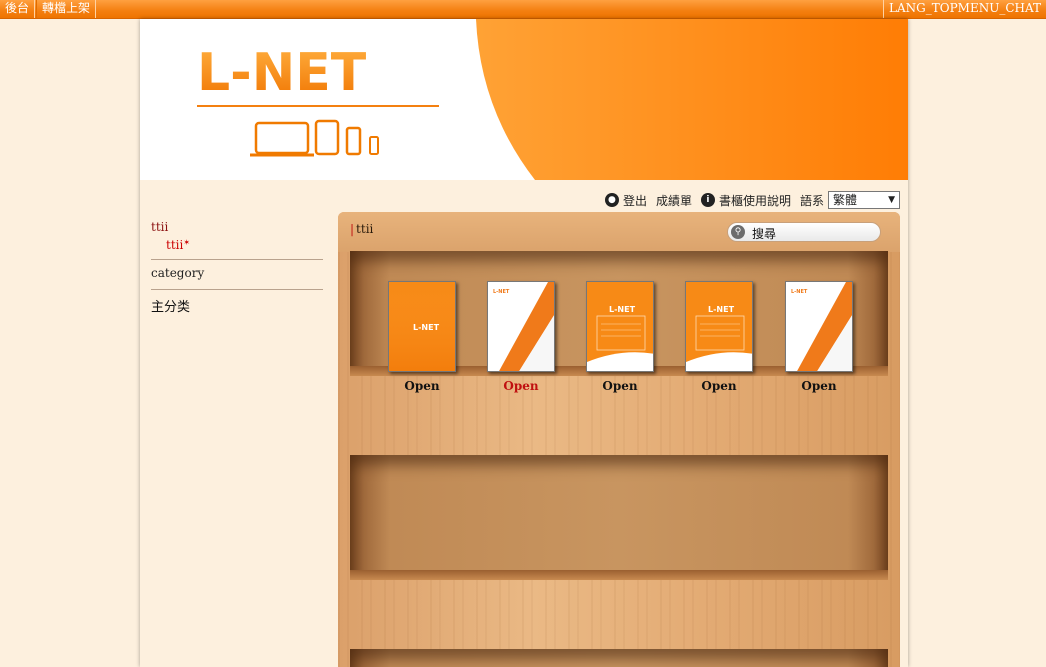  I want to click on help-button: i 書櫃使用說明, so click(745, 200).